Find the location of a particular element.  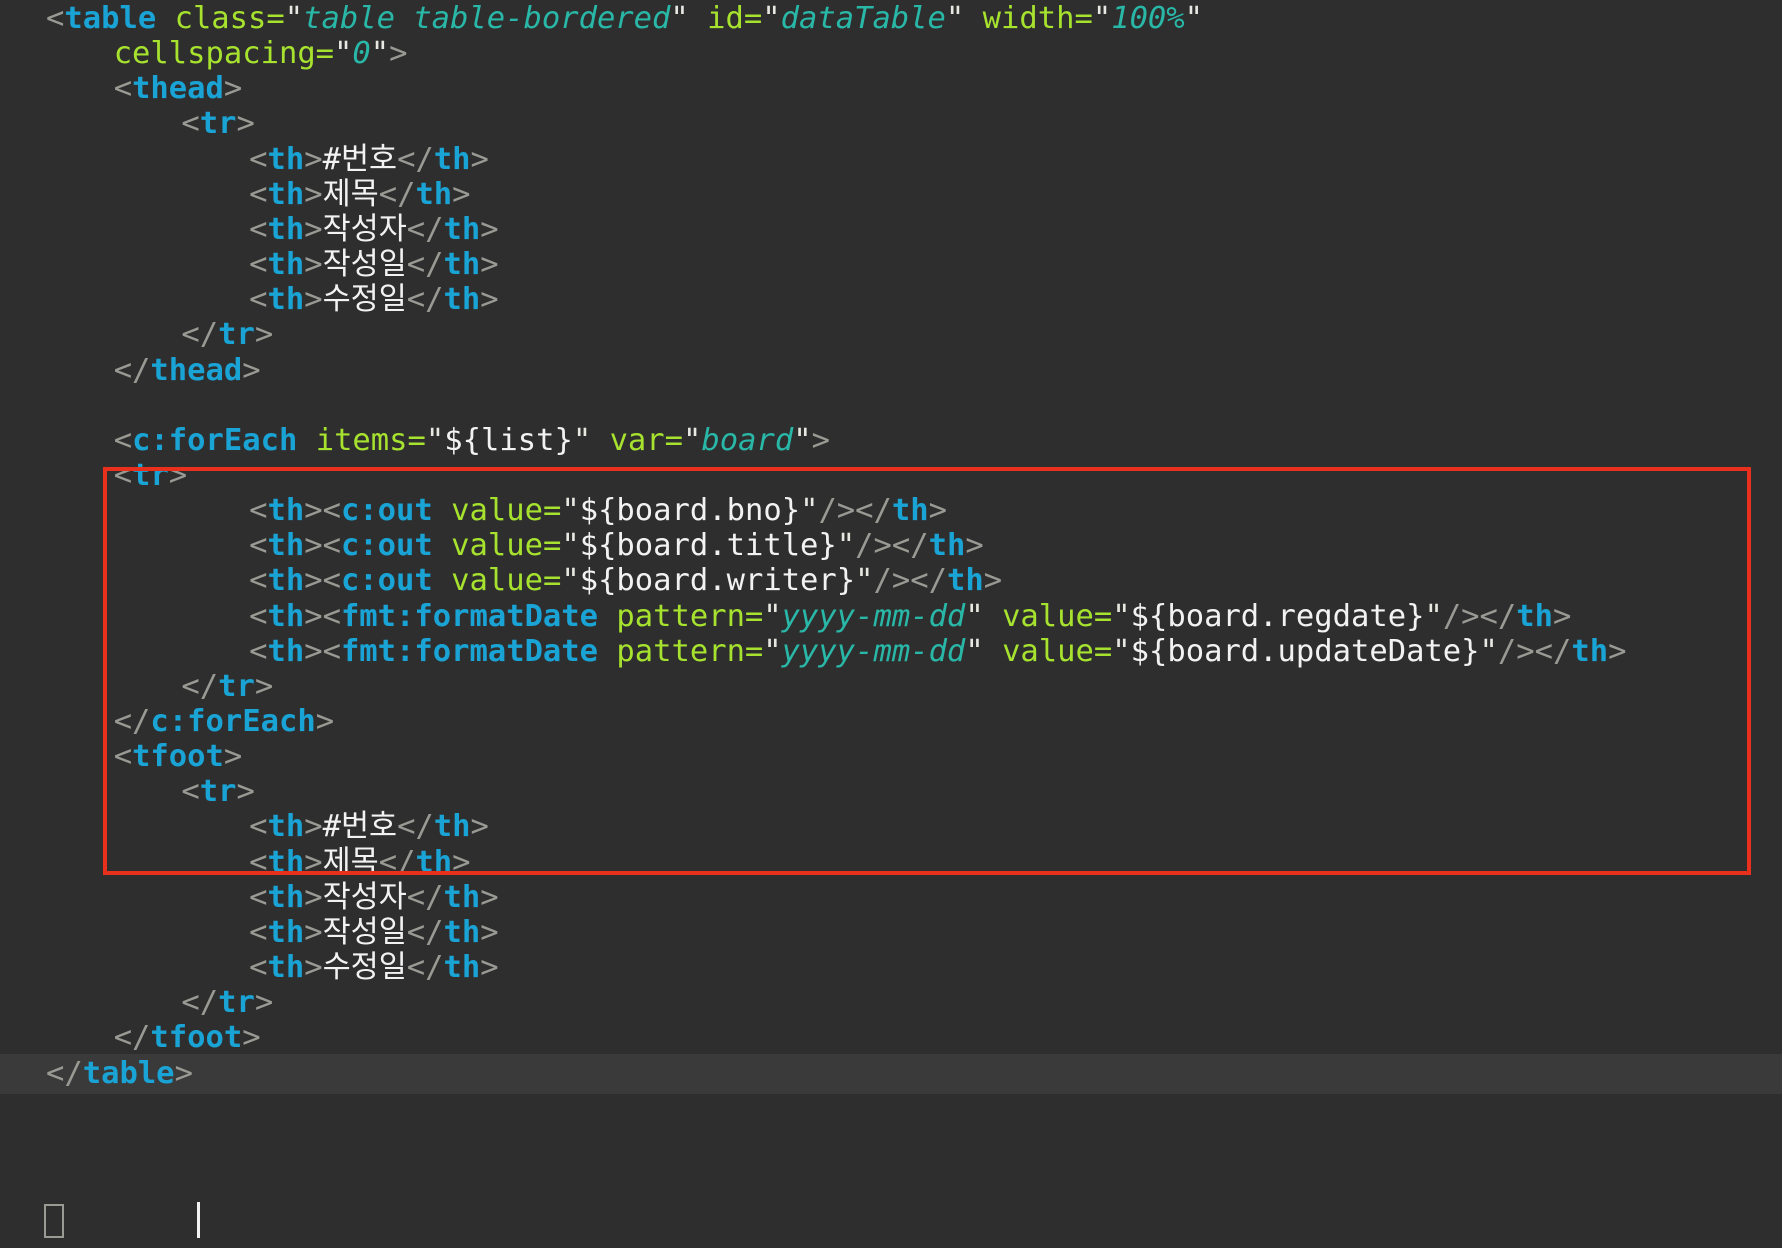

code-text: ${list} is located at coordinates (508, 440).